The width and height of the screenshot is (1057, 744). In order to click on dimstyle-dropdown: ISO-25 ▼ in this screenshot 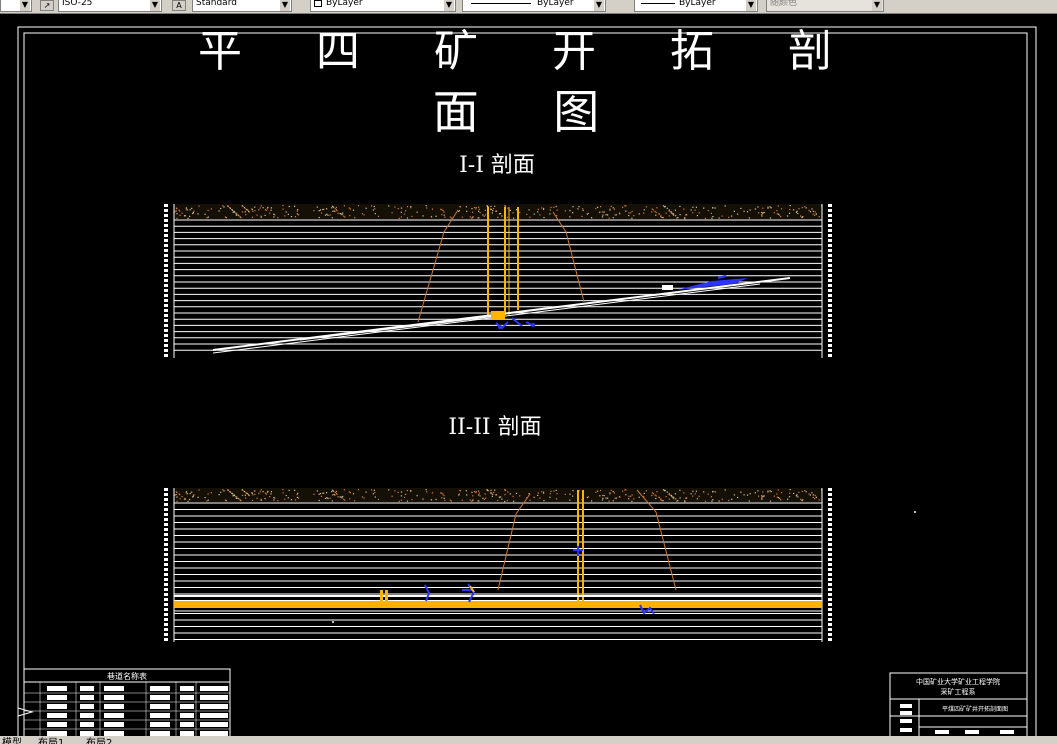, I will do `click(110, 6)`.